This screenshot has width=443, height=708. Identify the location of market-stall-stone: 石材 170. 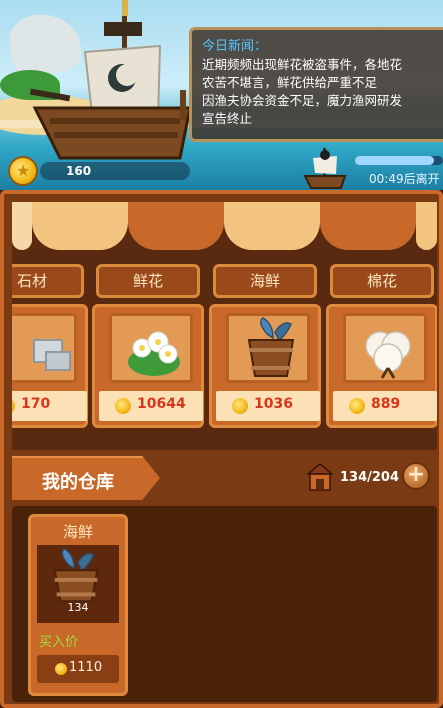
(50, 342).